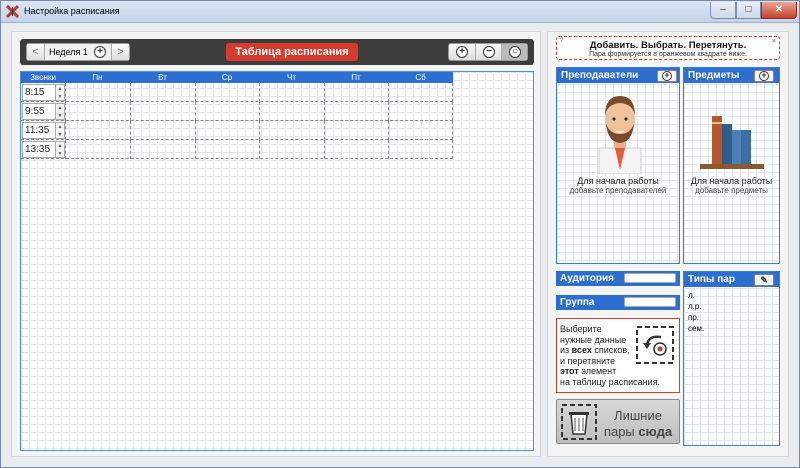  What do you see at coordinates (39, 149) in the screenshot?
I see `time-input: 13:35` at bounding box center [39, 149].